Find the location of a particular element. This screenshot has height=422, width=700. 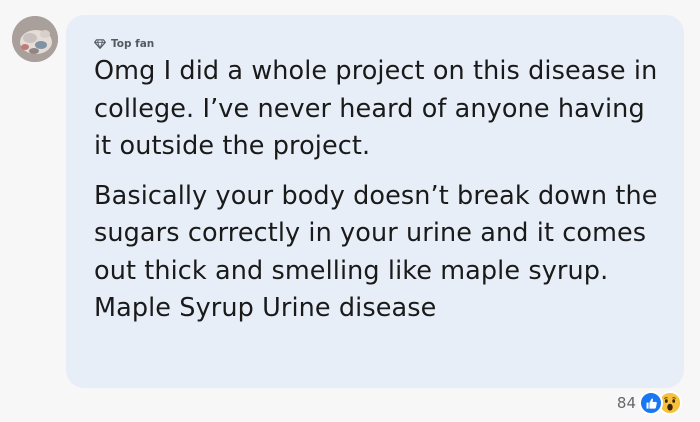

avatar-photo is located at coordinates (35, 39).